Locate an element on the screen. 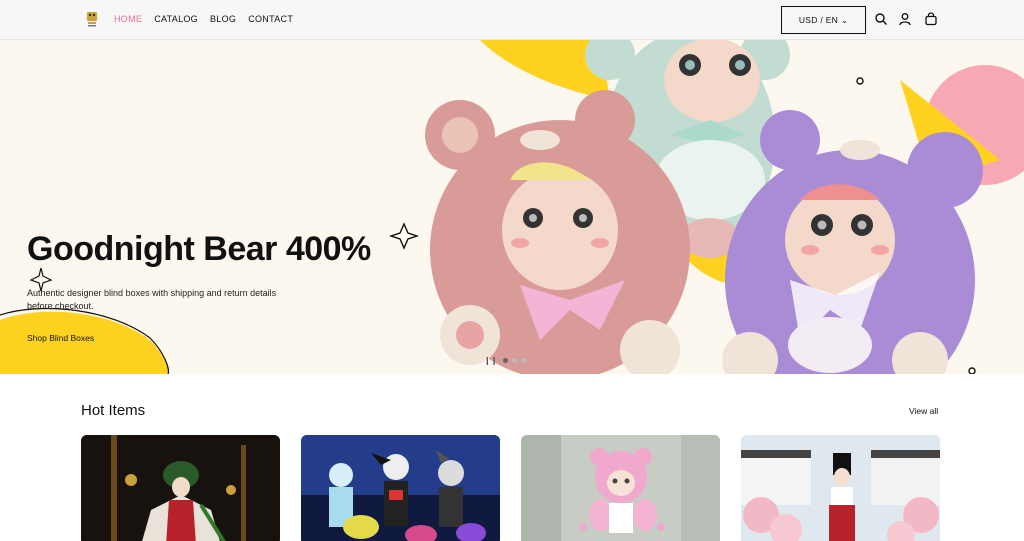 The height and width of the screenshot is (541, 1024). main-nav: HOME CATALOG BLOG CONTACT is located at coordinates (203, 19).